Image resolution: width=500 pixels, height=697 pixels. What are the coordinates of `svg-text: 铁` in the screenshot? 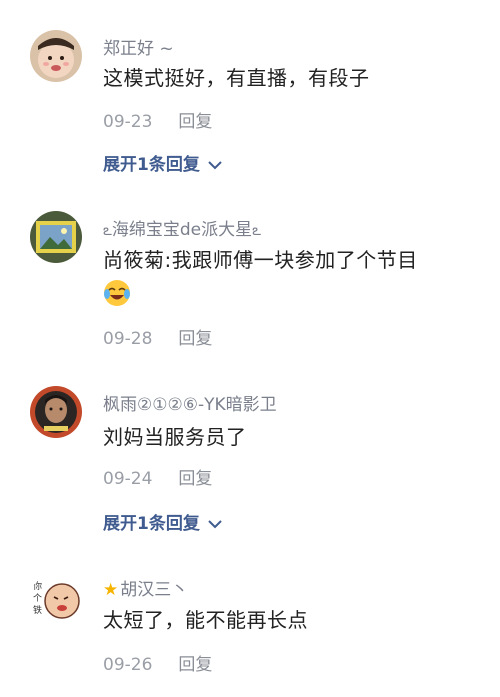 It's located at (37, 610).